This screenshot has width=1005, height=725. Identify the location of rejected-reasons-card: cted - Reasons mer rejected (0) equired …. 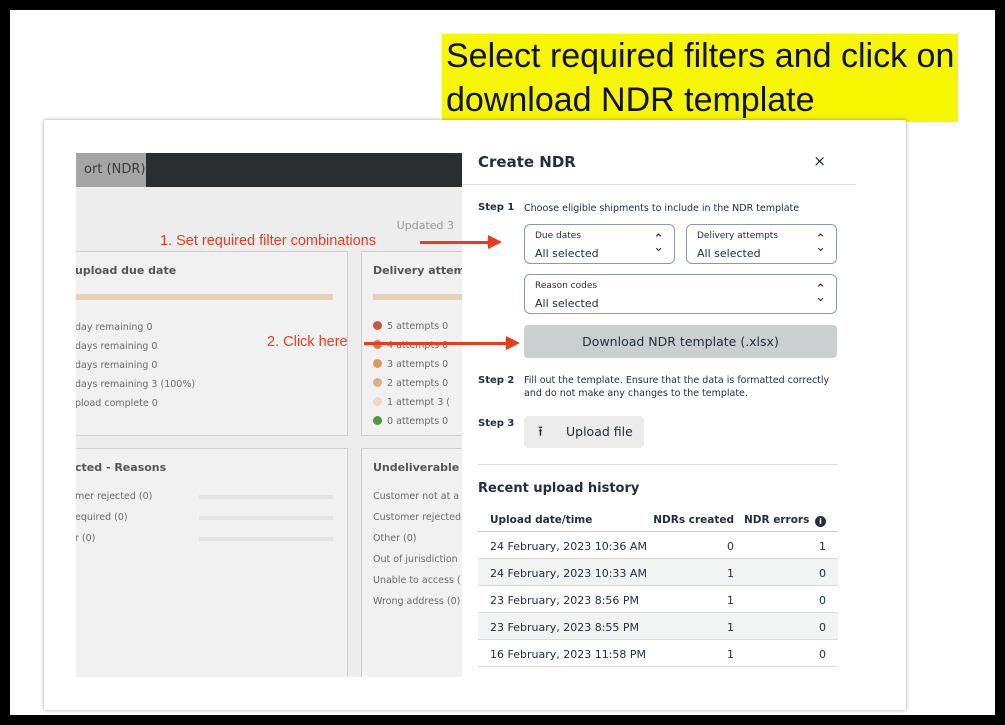
(212, 562).